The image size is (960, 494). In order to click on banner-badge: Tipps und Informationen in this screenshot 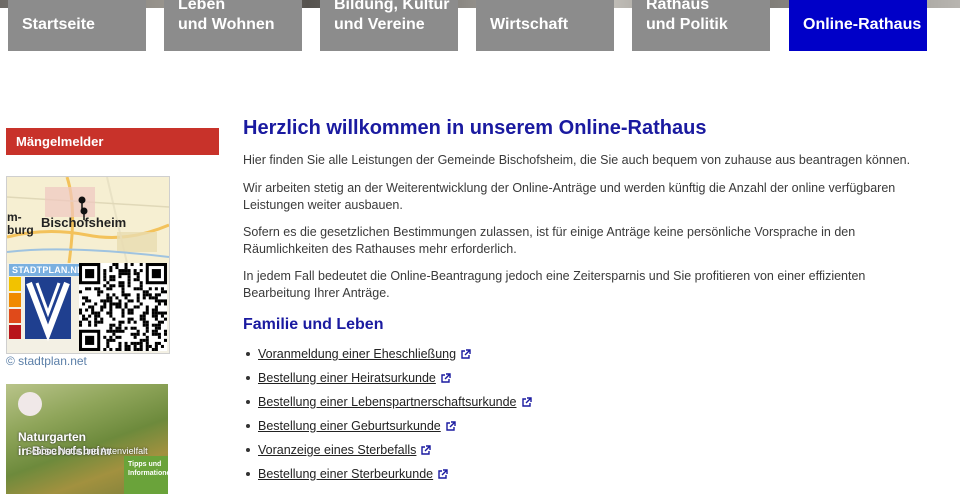, I will do `click(146, 475)`.